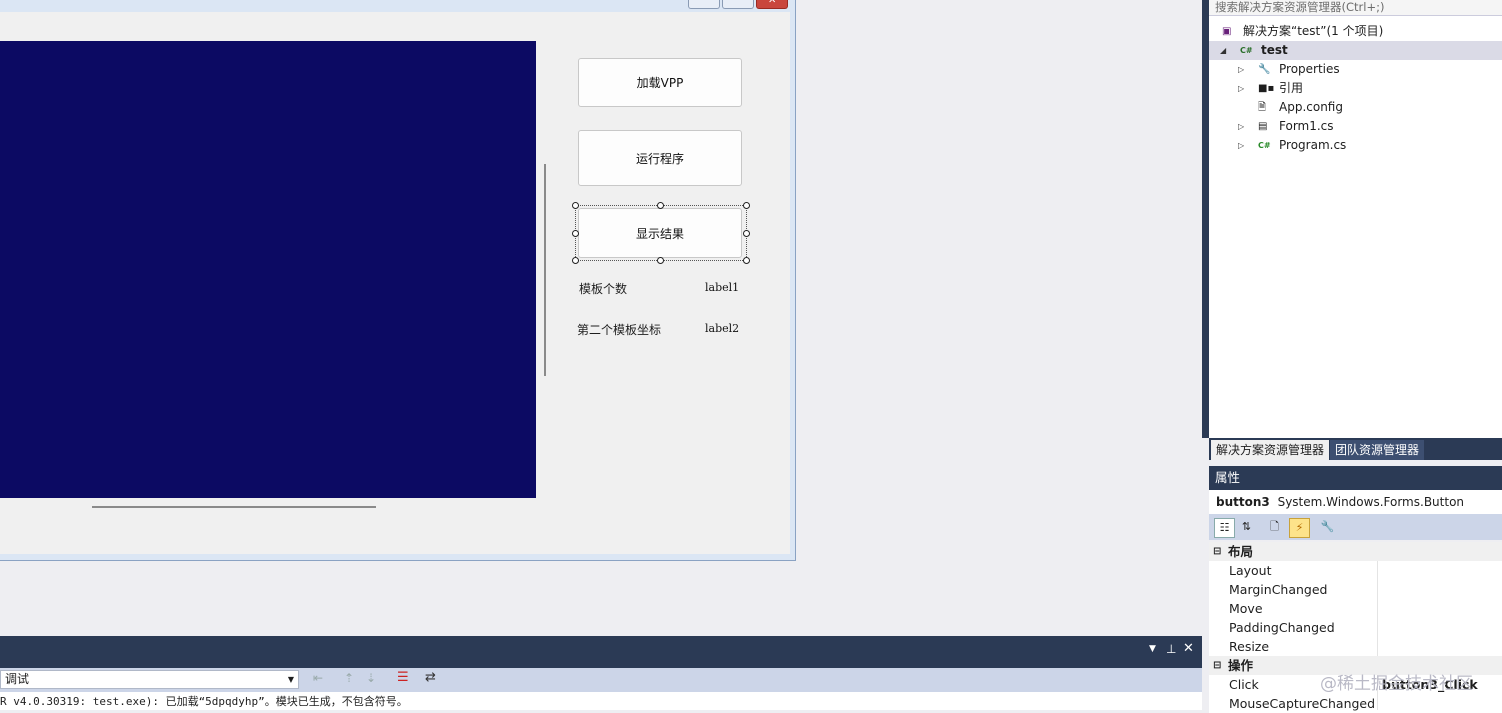 This screenshot has width=1502, height=713. I want to click on property-grid-divider, so click(1377, 608).